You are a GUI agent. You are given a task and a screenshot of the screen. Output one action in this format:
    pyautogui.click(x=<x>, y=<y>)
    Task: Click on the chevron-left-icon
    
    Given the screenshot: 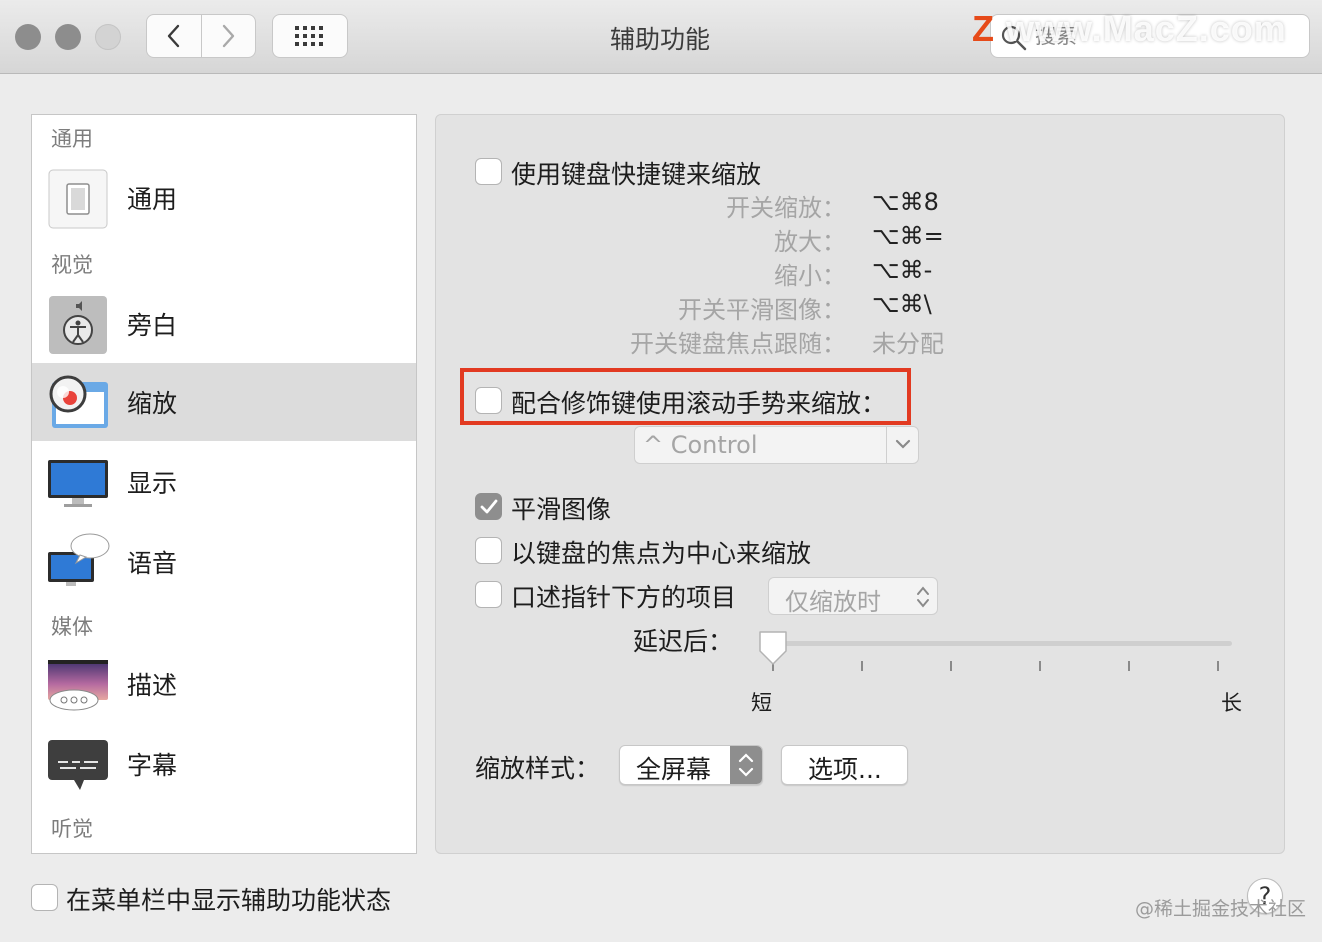 What is the action you would take?
    pyautogui.click(x=173, y=36)
    